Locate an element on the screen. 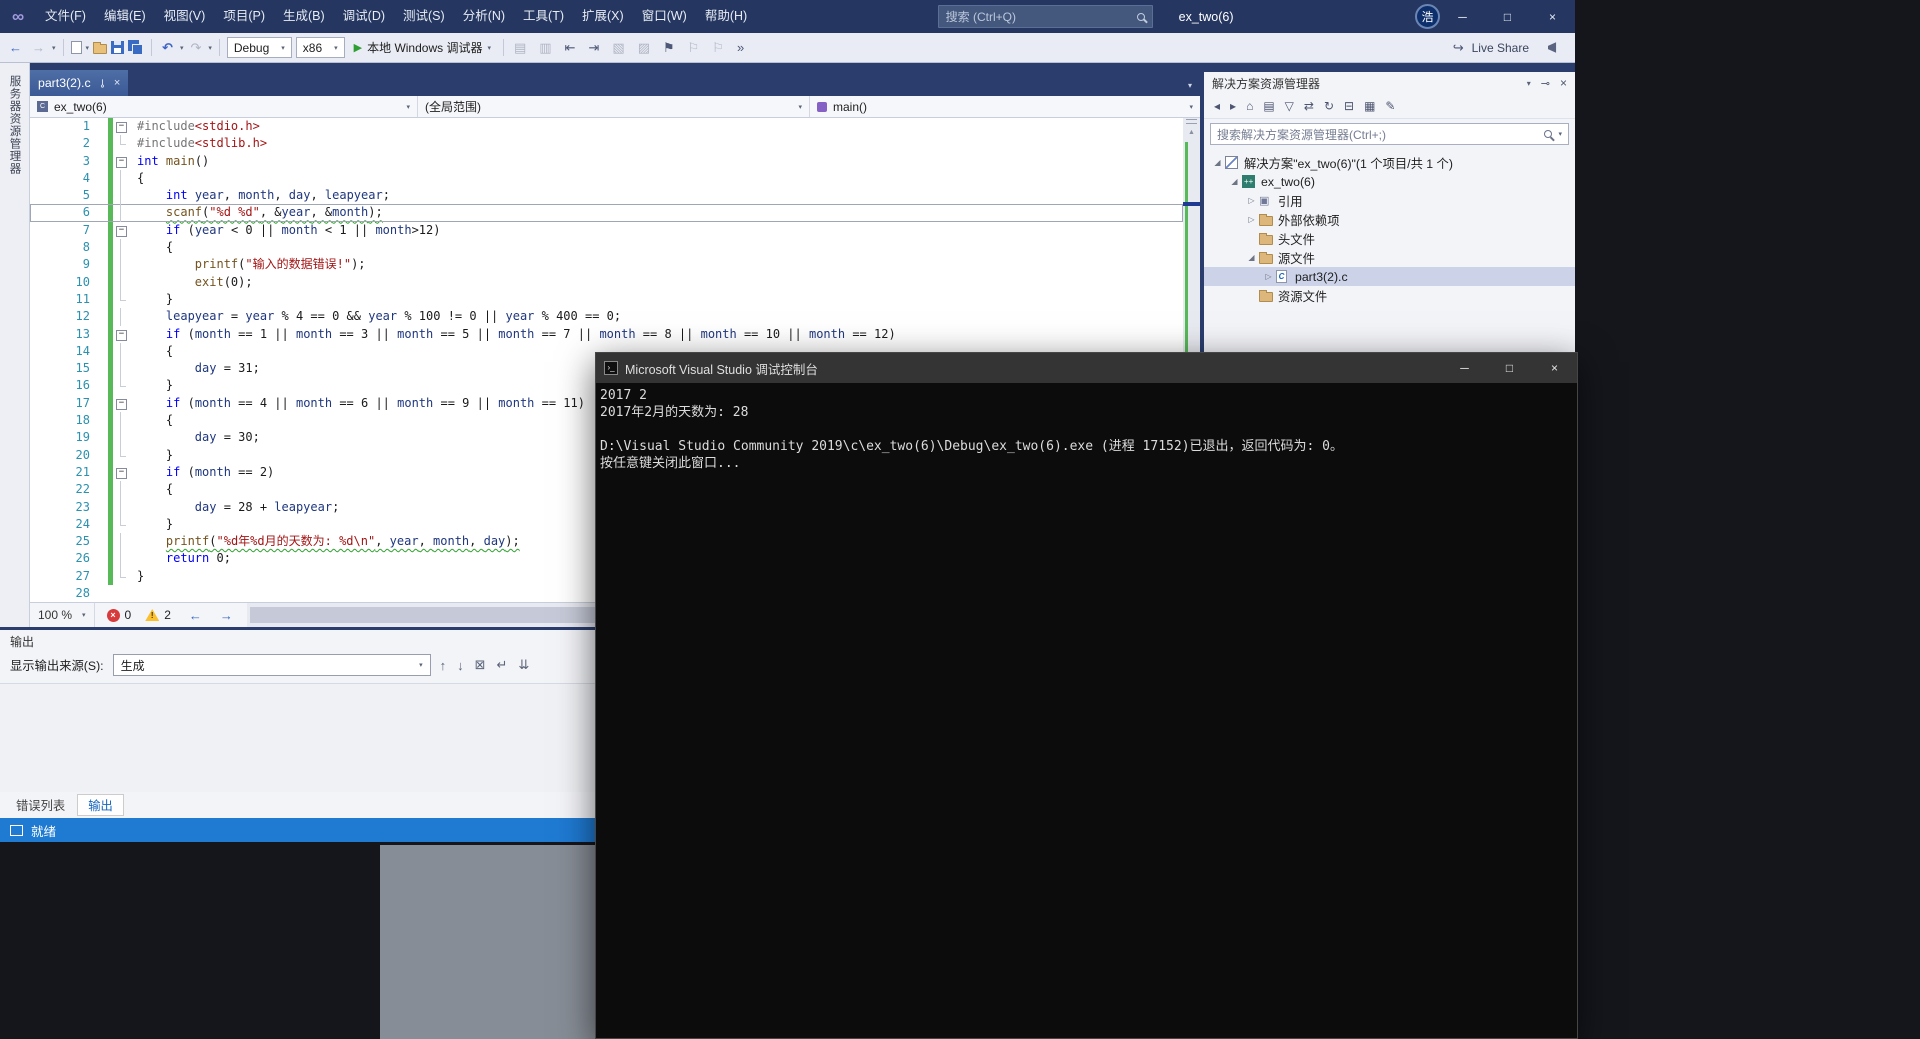  code-line: 9 printf("输入的数据错误!"); is located at coordinates (606, 265).